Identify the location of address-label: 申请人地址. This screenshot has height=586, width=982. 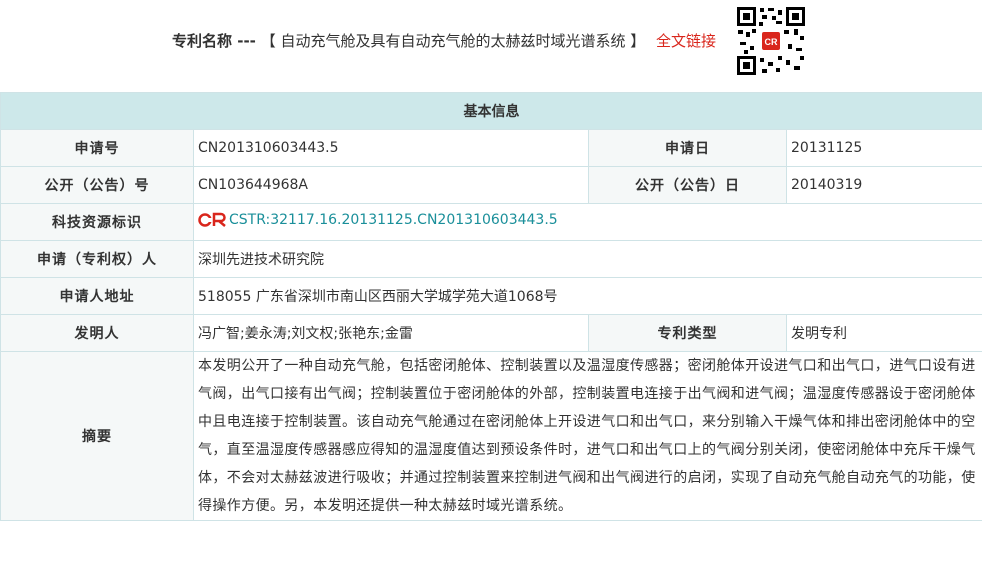
(97, 296).